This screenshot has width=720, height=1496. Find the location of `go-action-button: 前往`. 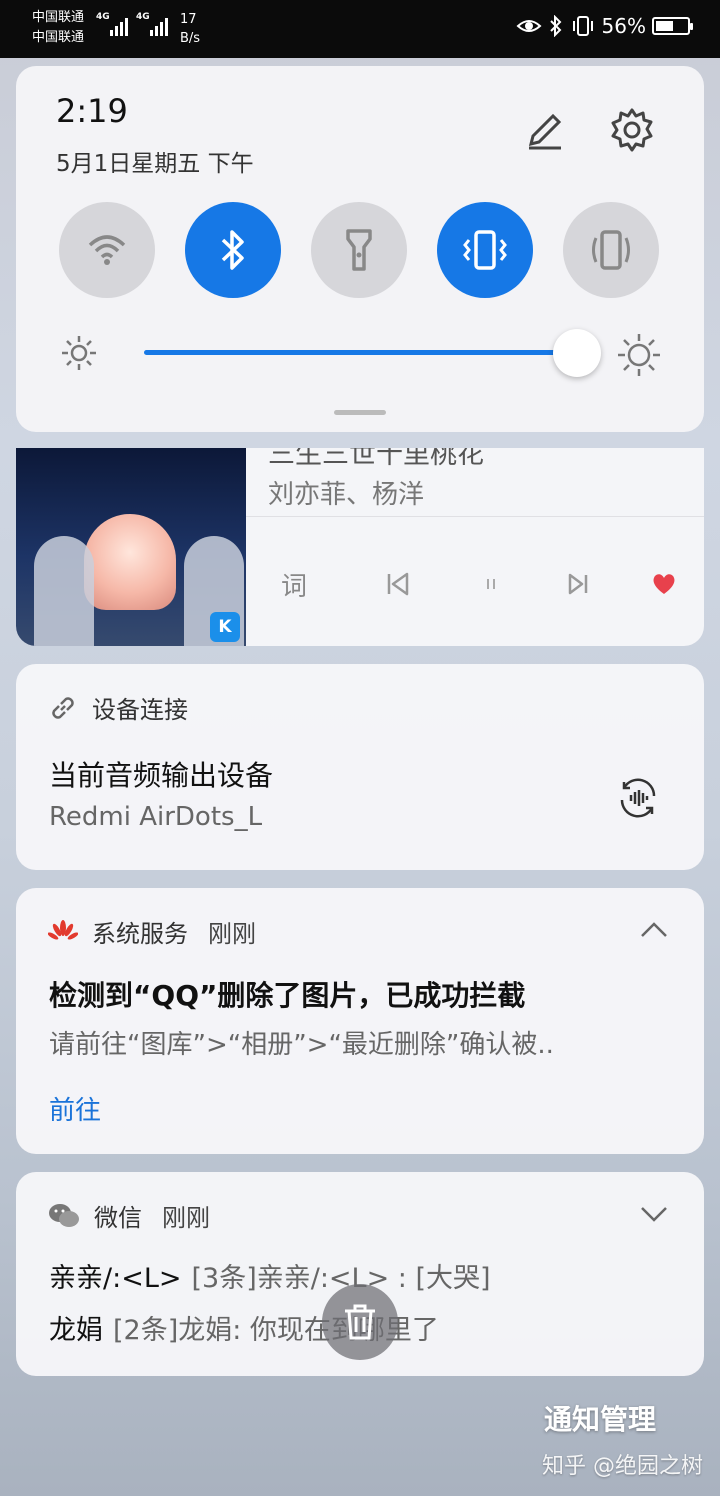

go-action-button: 前往 is located at coordinates (75, 1108).